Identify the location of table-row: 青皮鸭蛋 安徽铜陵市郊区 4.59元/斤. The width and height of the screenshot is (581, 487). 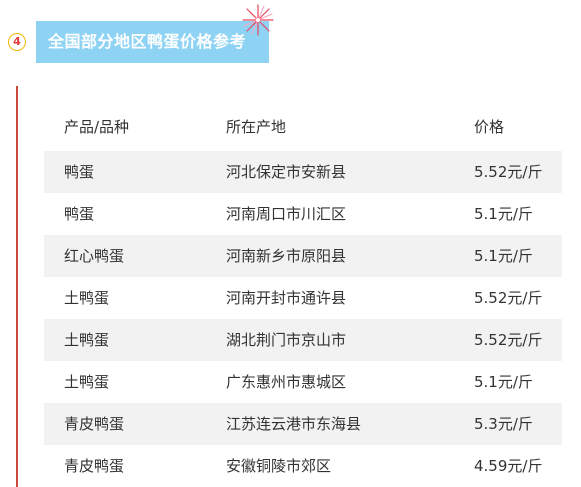
(303, 466).